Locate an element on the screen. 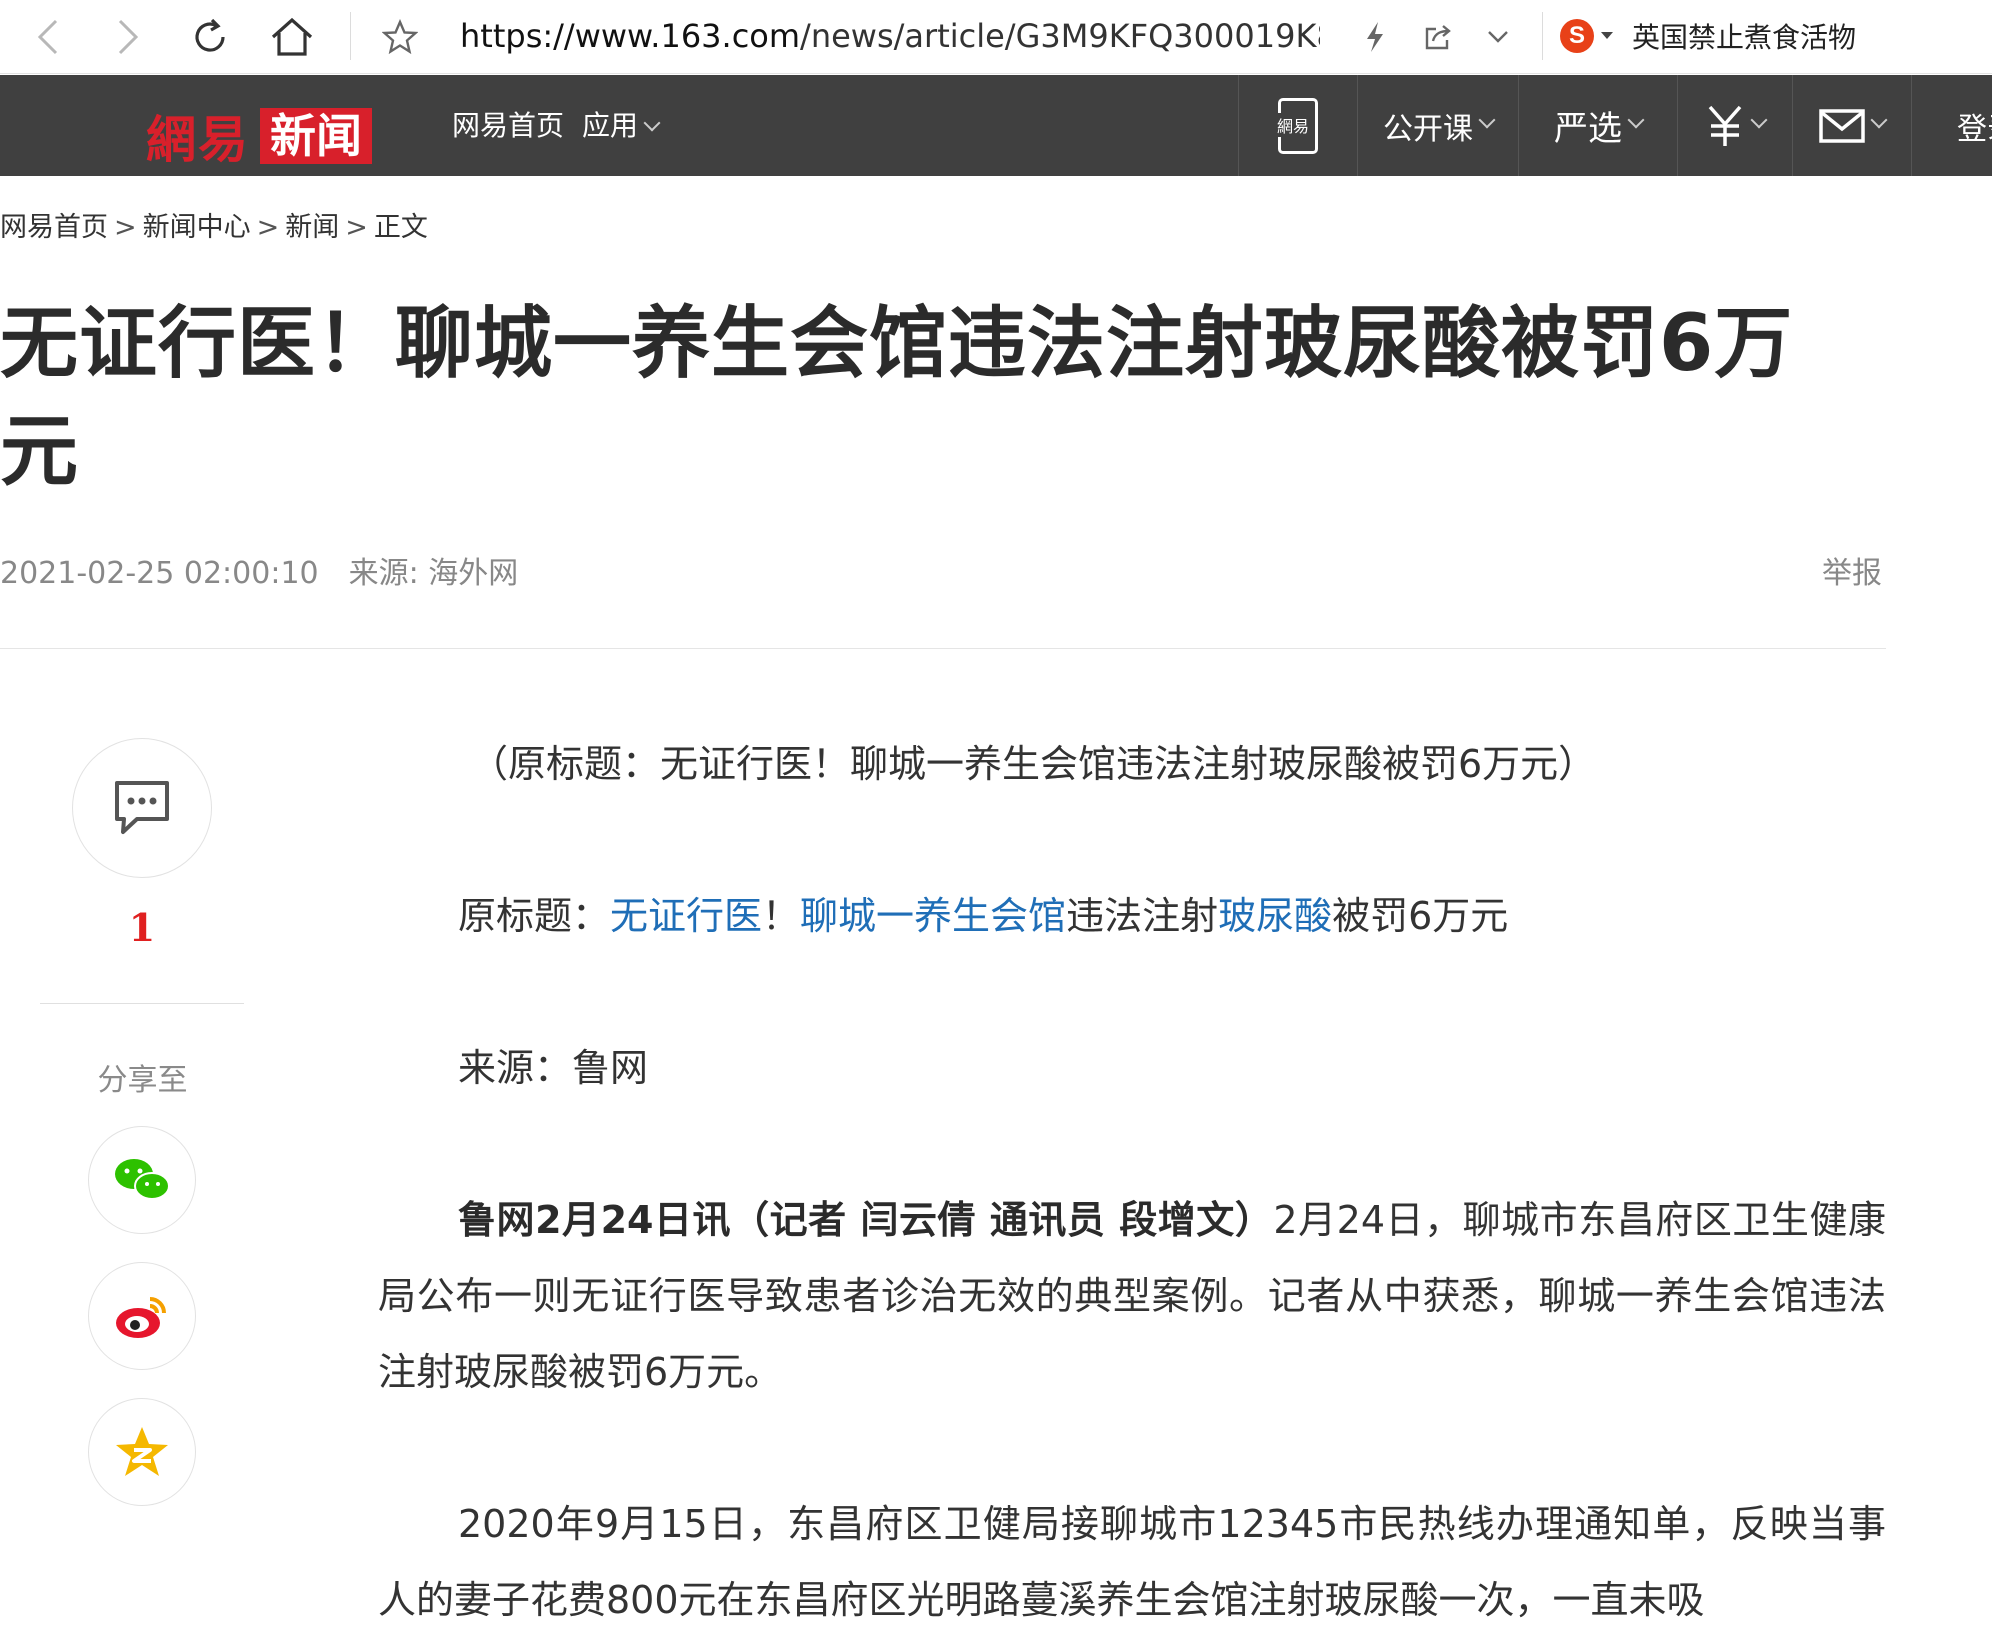  nav-open-course-label: 公开课 is located at coordinates (1428, 129).